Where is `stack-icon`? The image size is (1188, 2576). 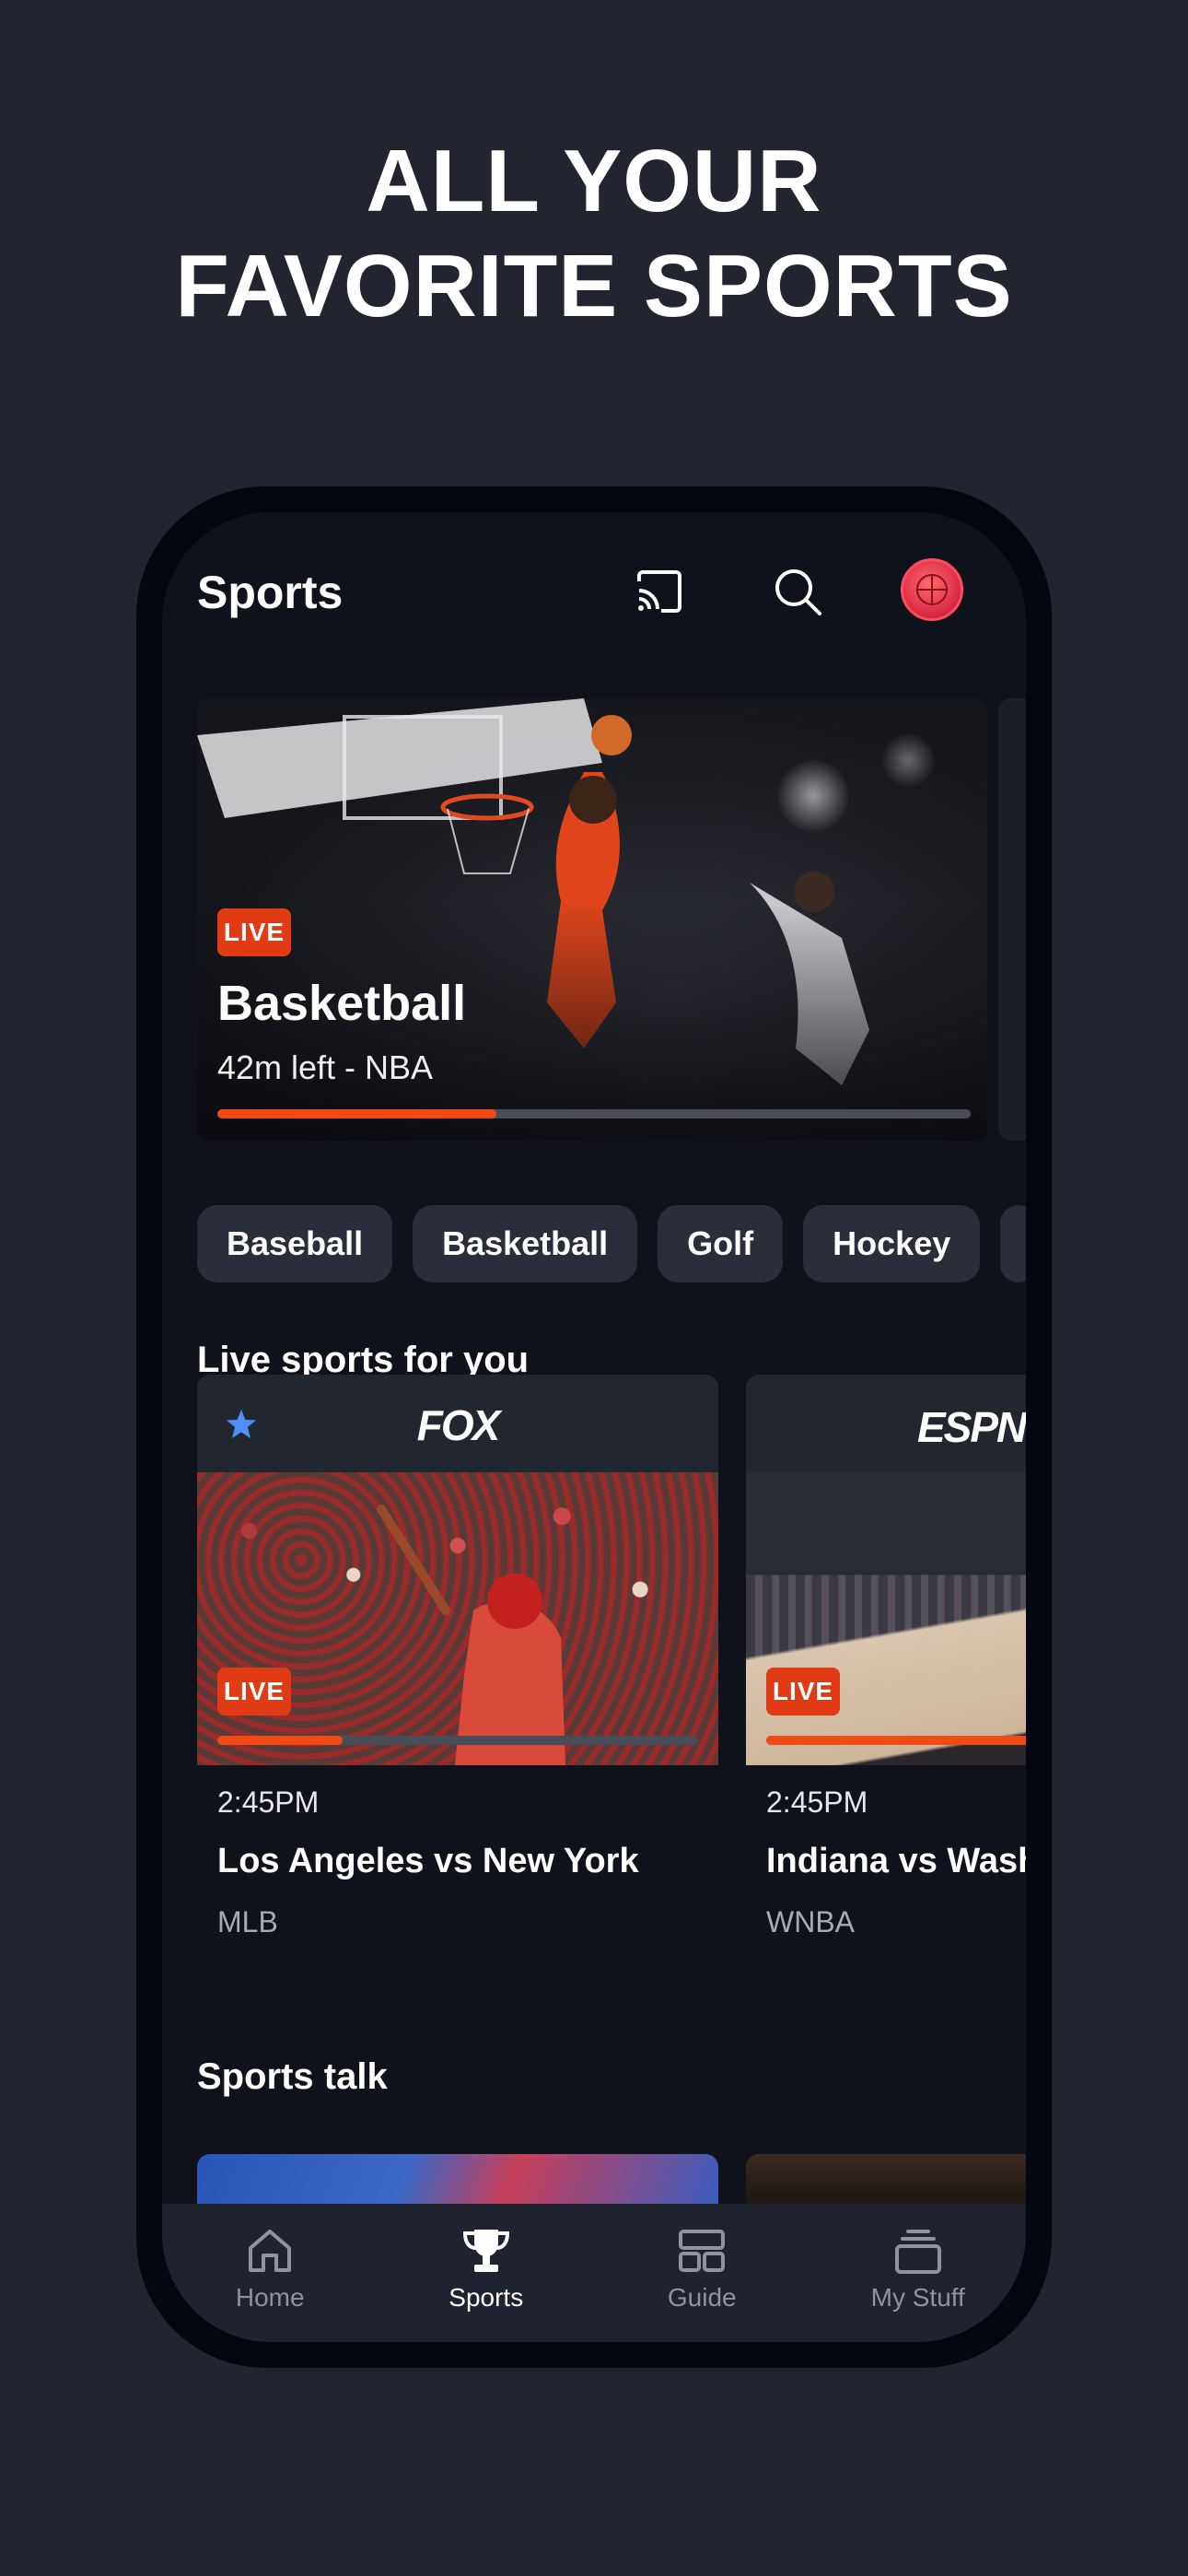
stack-icon is located at coordinates (917, 2252).